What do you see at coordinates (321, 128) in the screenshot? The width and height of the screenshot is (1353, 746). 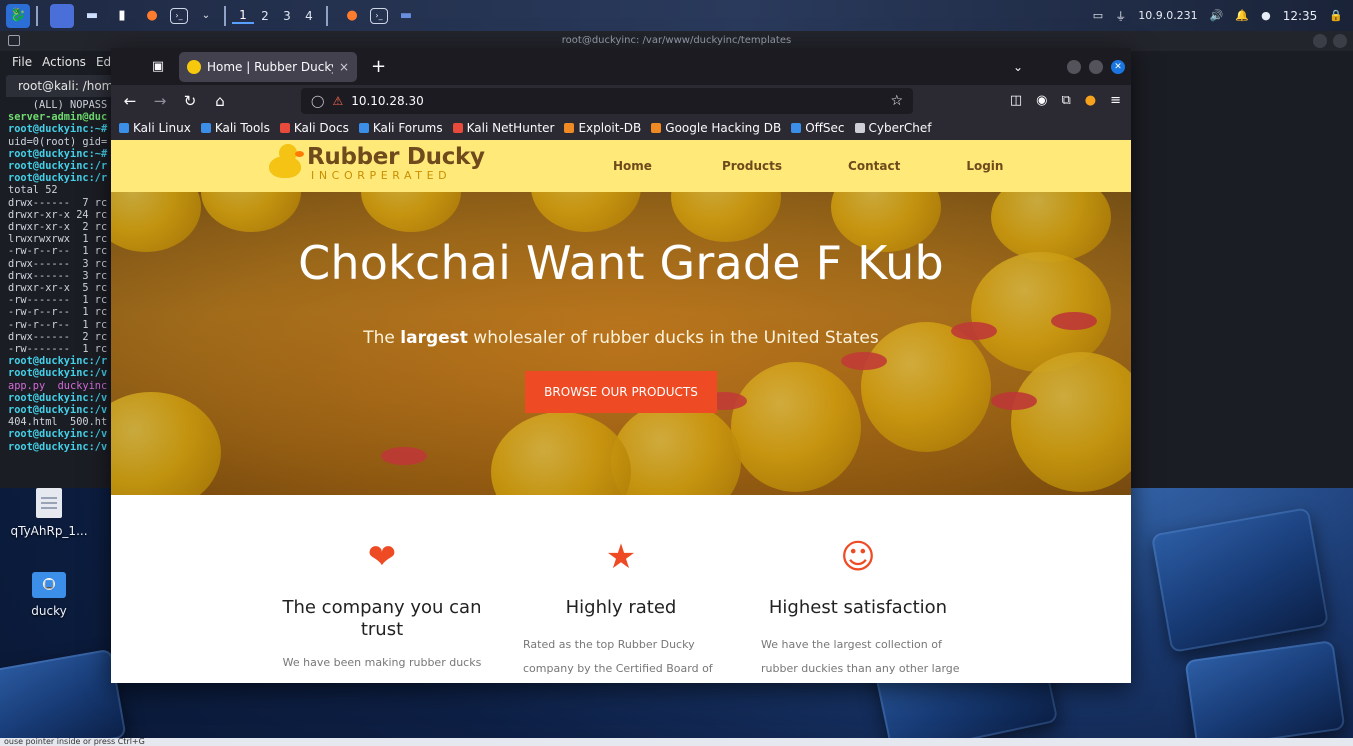 I see `bookmark-label: Kali Docs` at bounding box center [321, 128].